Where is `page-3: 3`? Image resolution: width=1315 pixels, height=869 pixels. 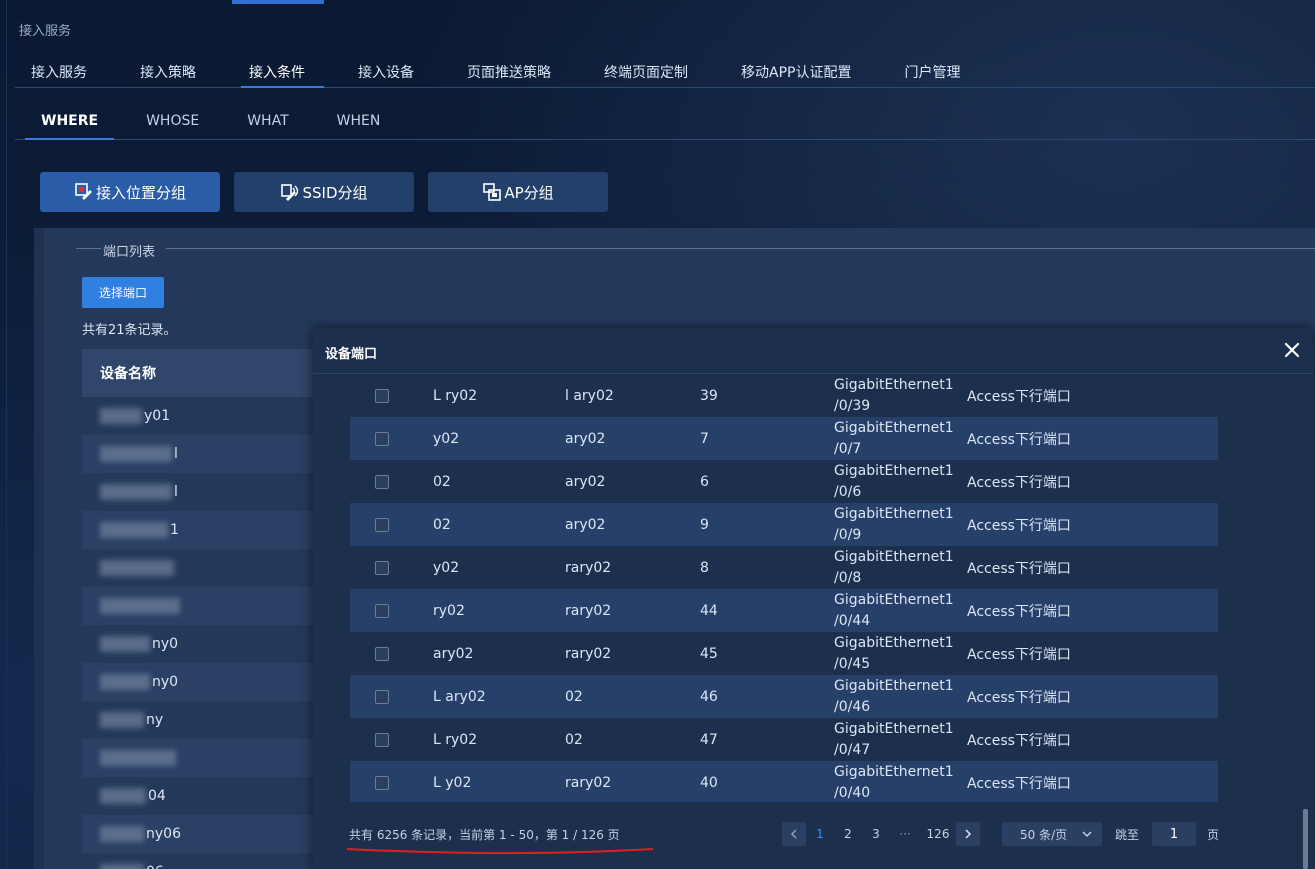
page-3: 3 is located at coordinates (876, 834).